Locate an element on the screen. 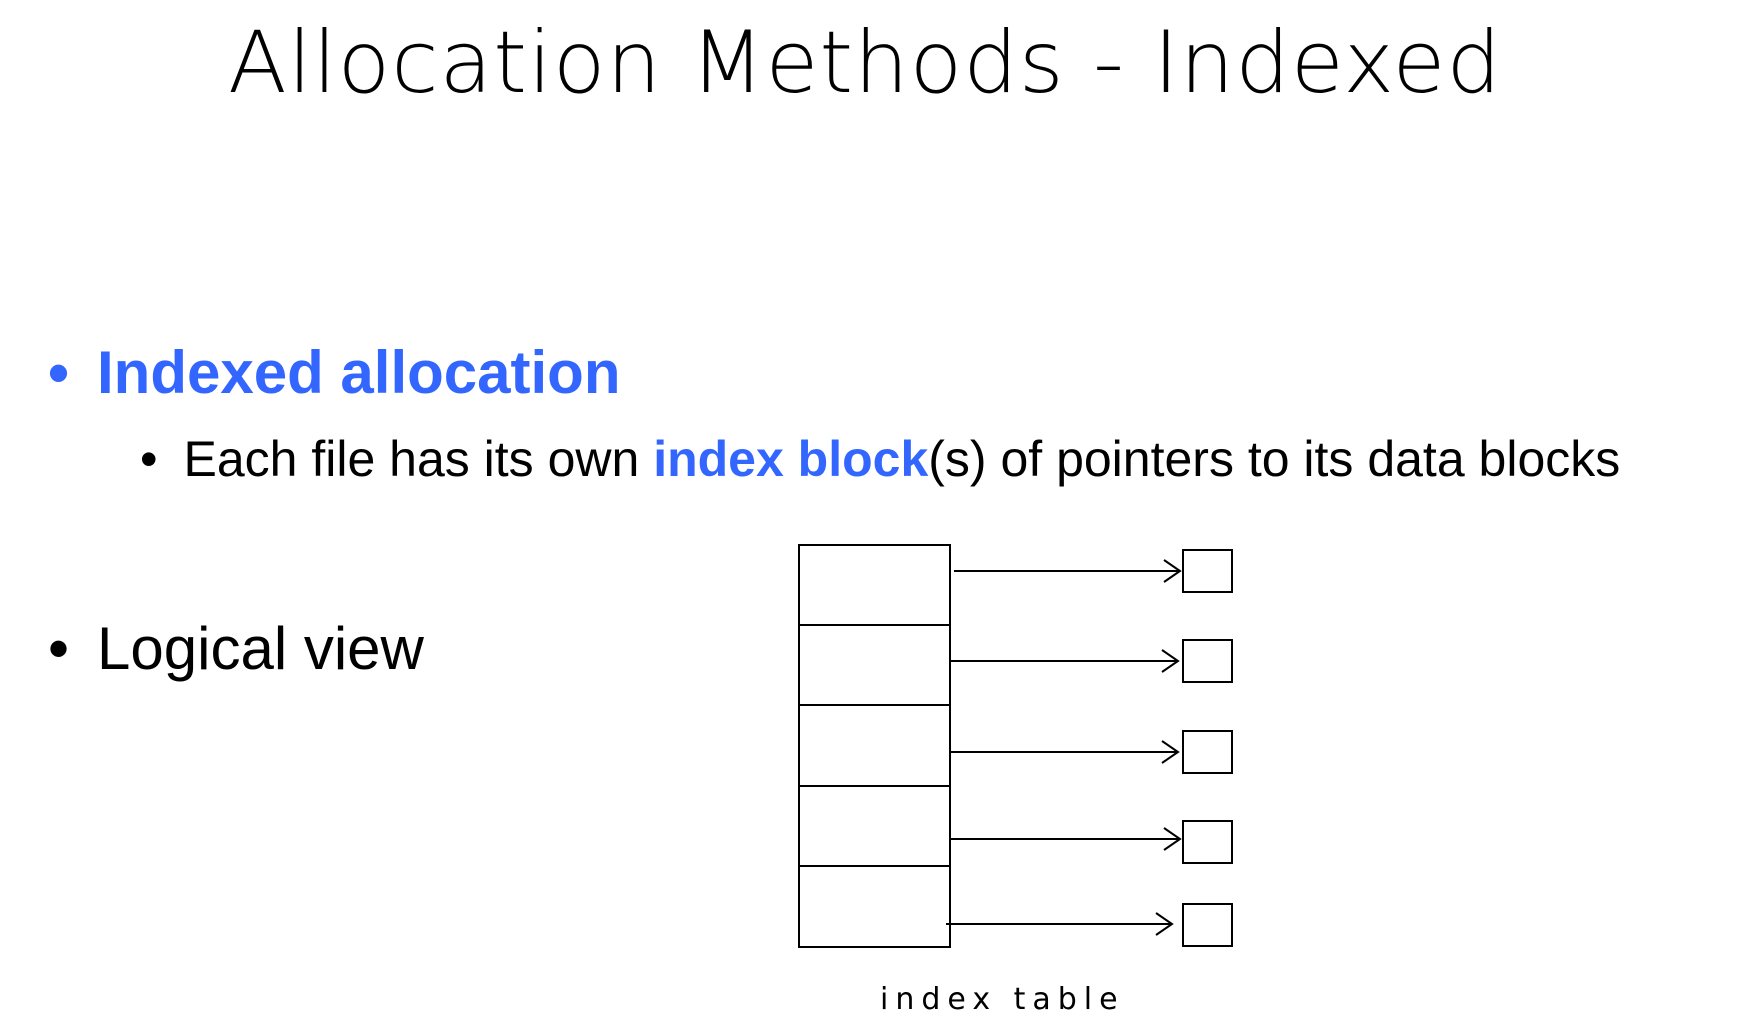 The width and height of the screenshot is (1755, 1036). pointer-arrows is located at coordinates (1064, 747).